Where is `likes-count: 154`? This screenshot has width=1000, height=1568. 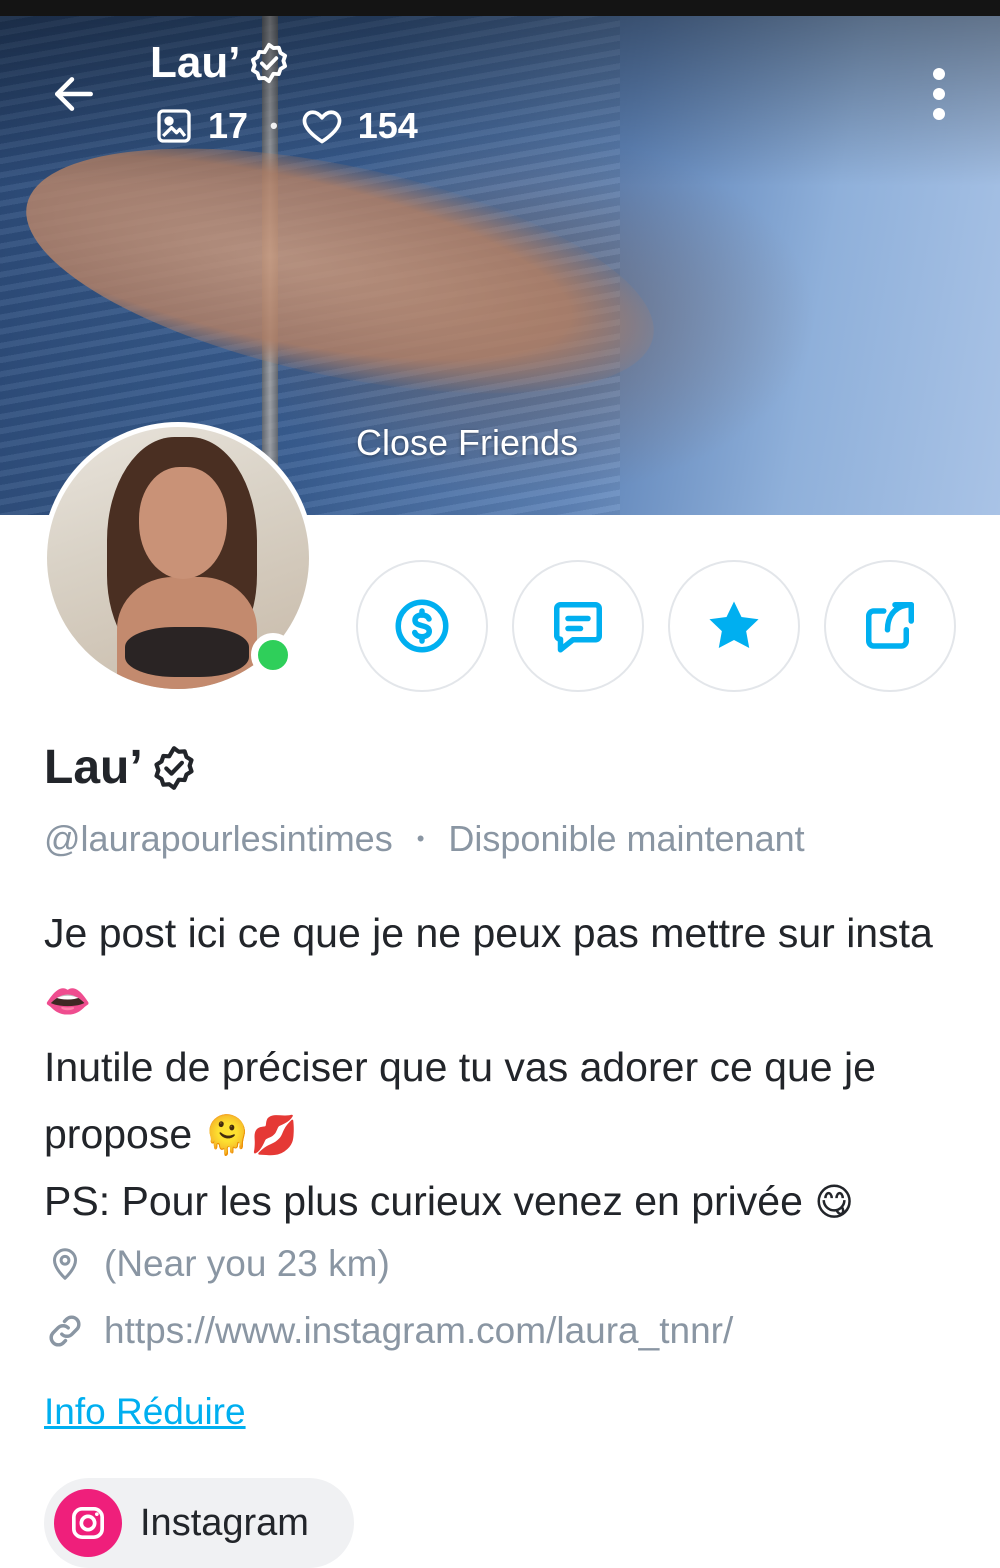 likes-count: 154 is located at coordinates (359, 126).